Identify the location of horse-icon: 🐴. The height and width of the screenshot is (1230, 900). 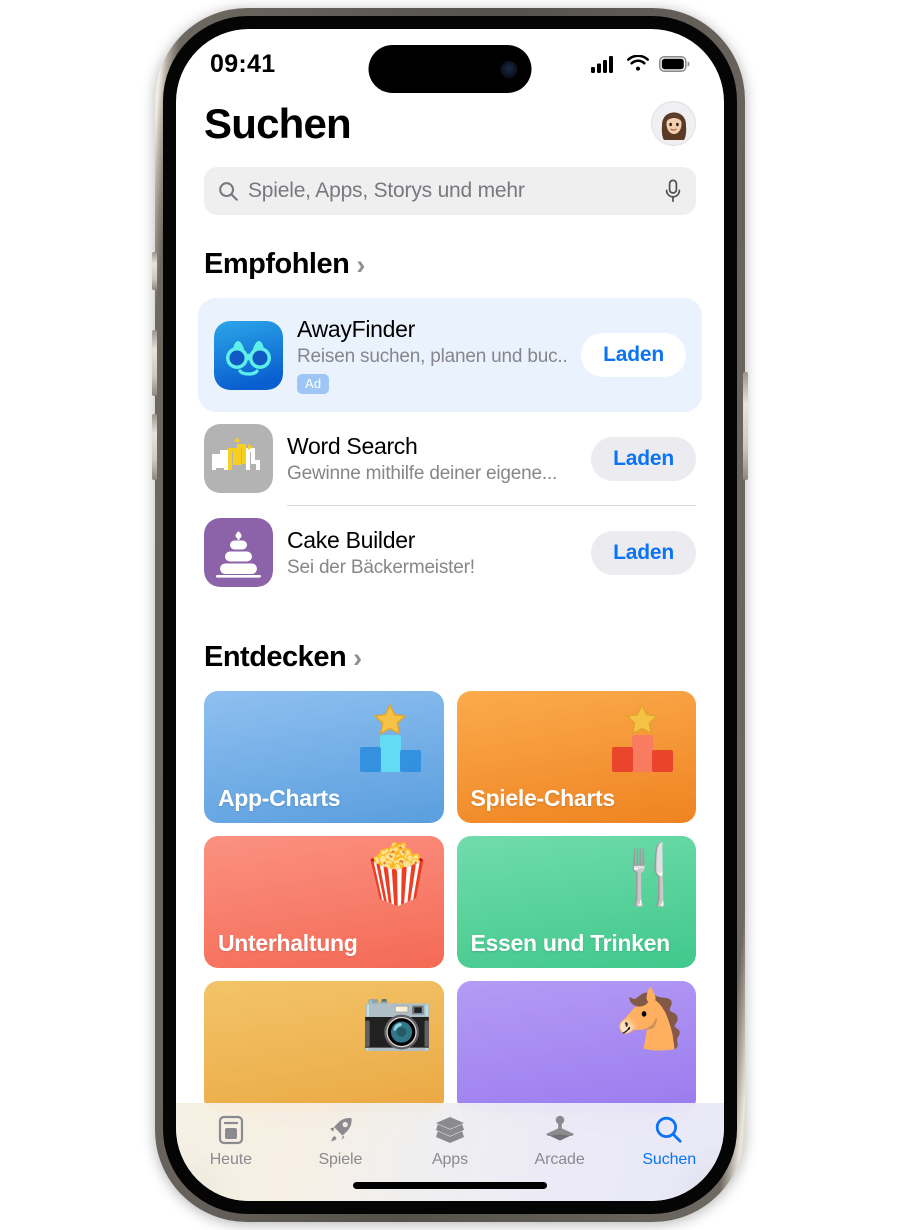
(649, 1019).